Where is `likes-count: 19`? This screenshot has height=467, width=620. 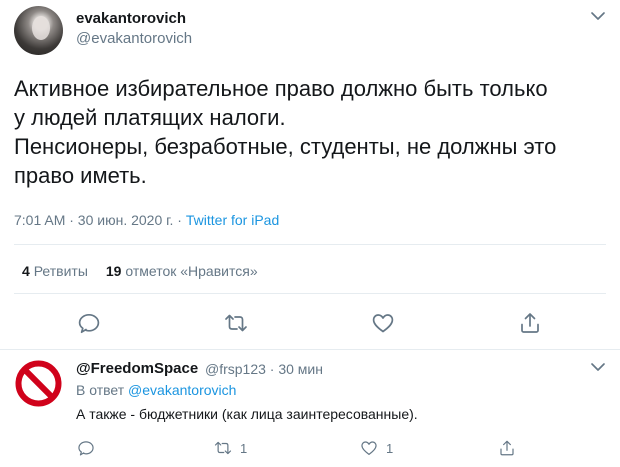
likes-count: 19 is located at coordinates (113, 271).